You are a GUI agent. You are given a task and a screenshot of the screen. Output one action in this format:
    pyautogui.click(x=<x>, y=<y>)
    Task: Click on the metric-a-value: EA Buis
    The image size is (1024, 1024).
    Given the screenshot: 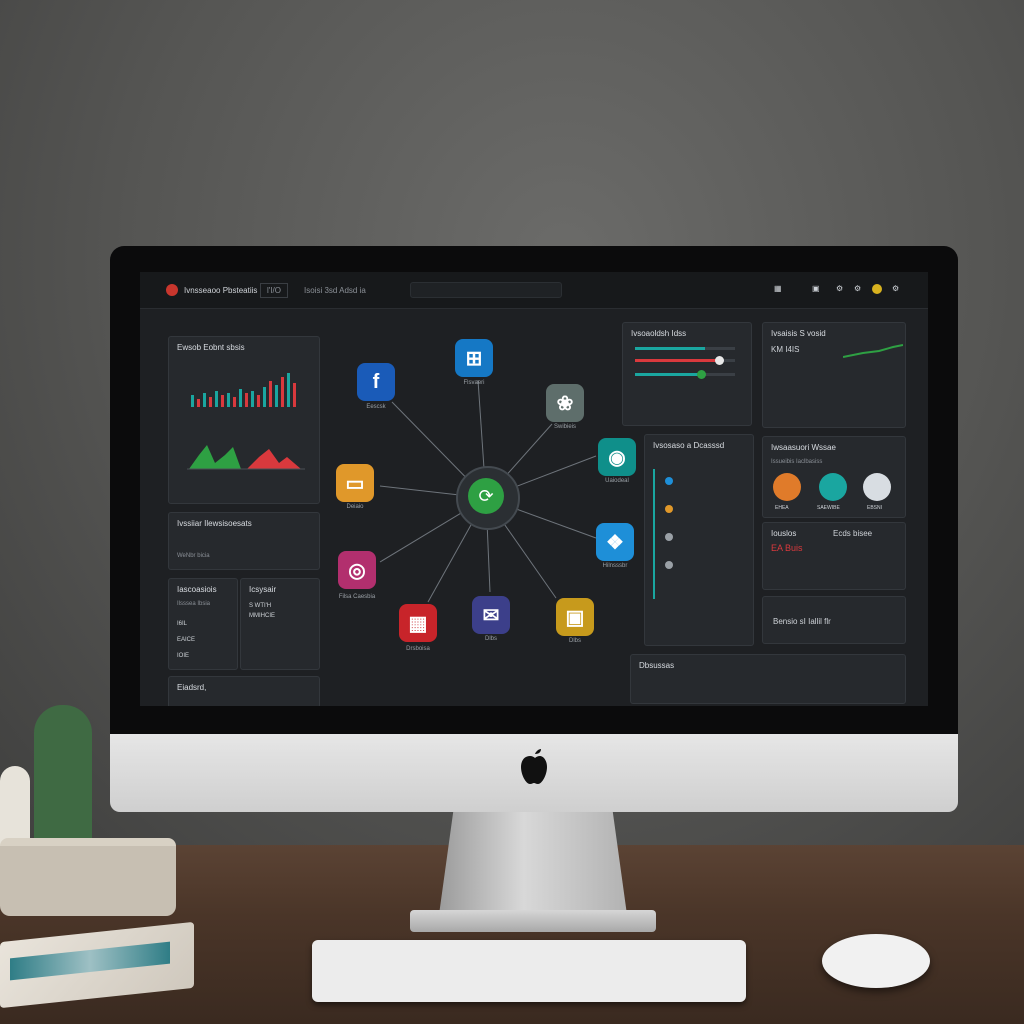 What is the action you would take?
    pyautogui.click(x=787, y=548)
    